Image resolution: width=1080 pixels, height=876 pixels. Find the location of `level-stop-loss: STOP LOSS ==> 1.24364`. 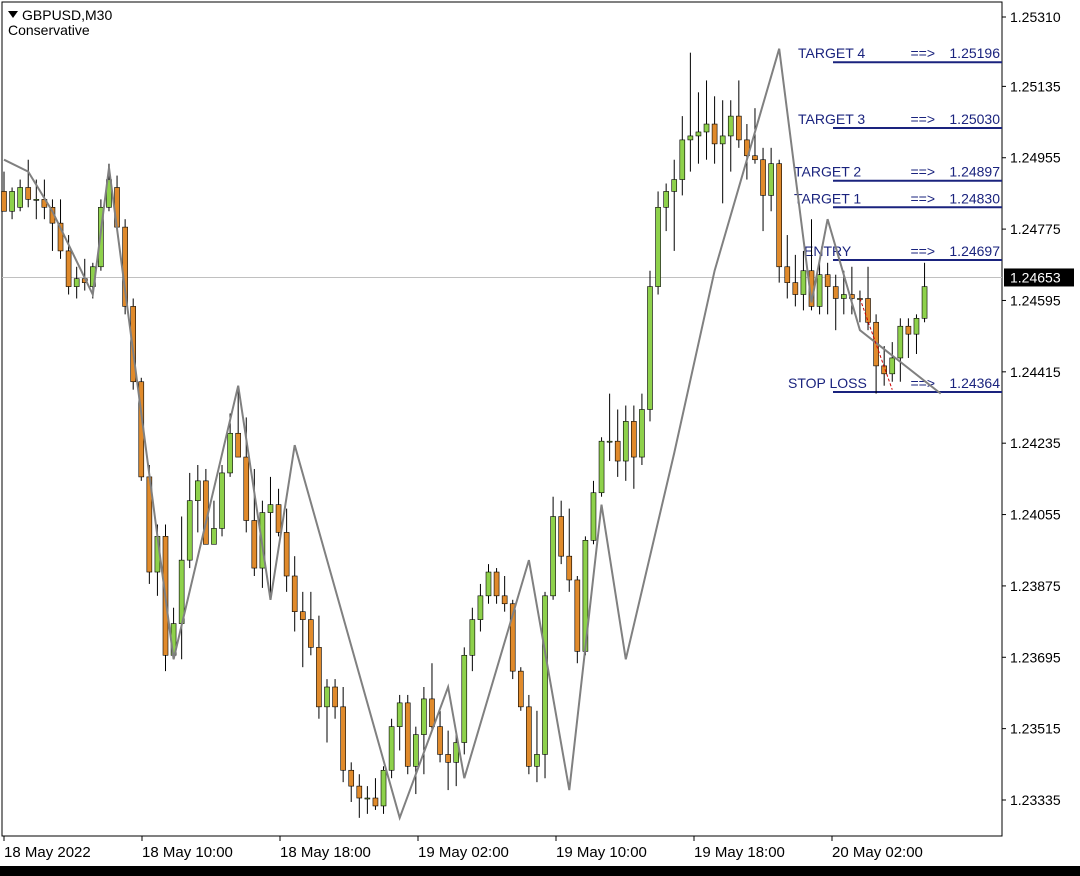

level-stop-loss: STOP LOSS ==> 1.24364 is located at coordinates (895, 384).